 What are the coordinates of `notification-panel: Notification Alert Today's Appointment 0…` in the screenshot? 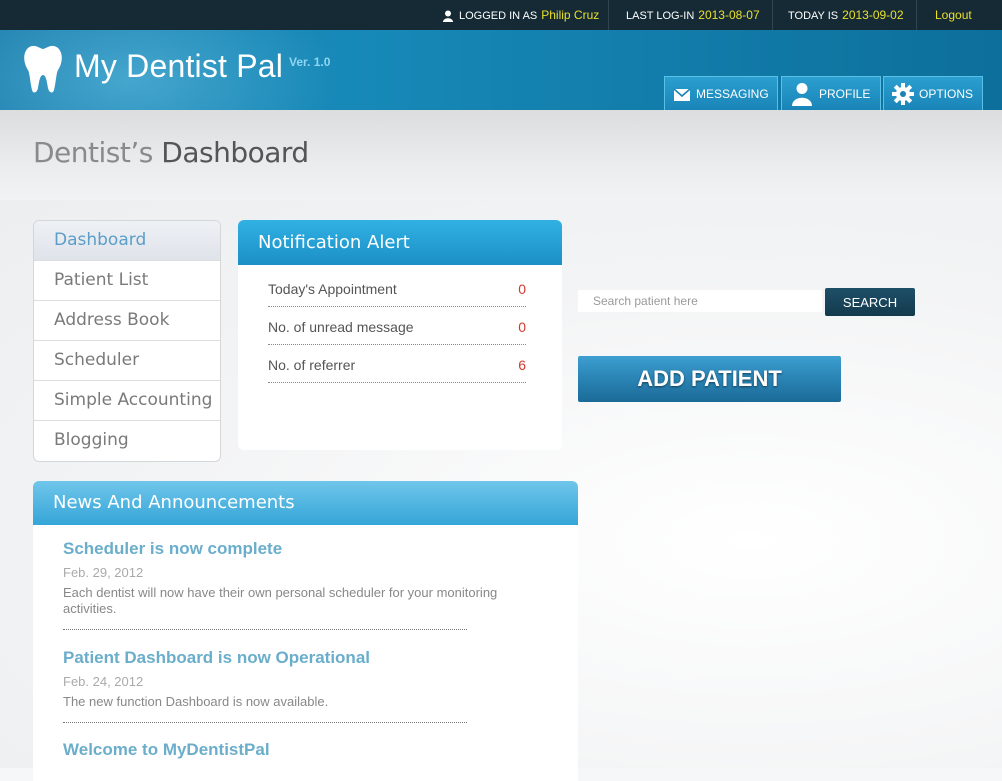 It's located at (400, 335).